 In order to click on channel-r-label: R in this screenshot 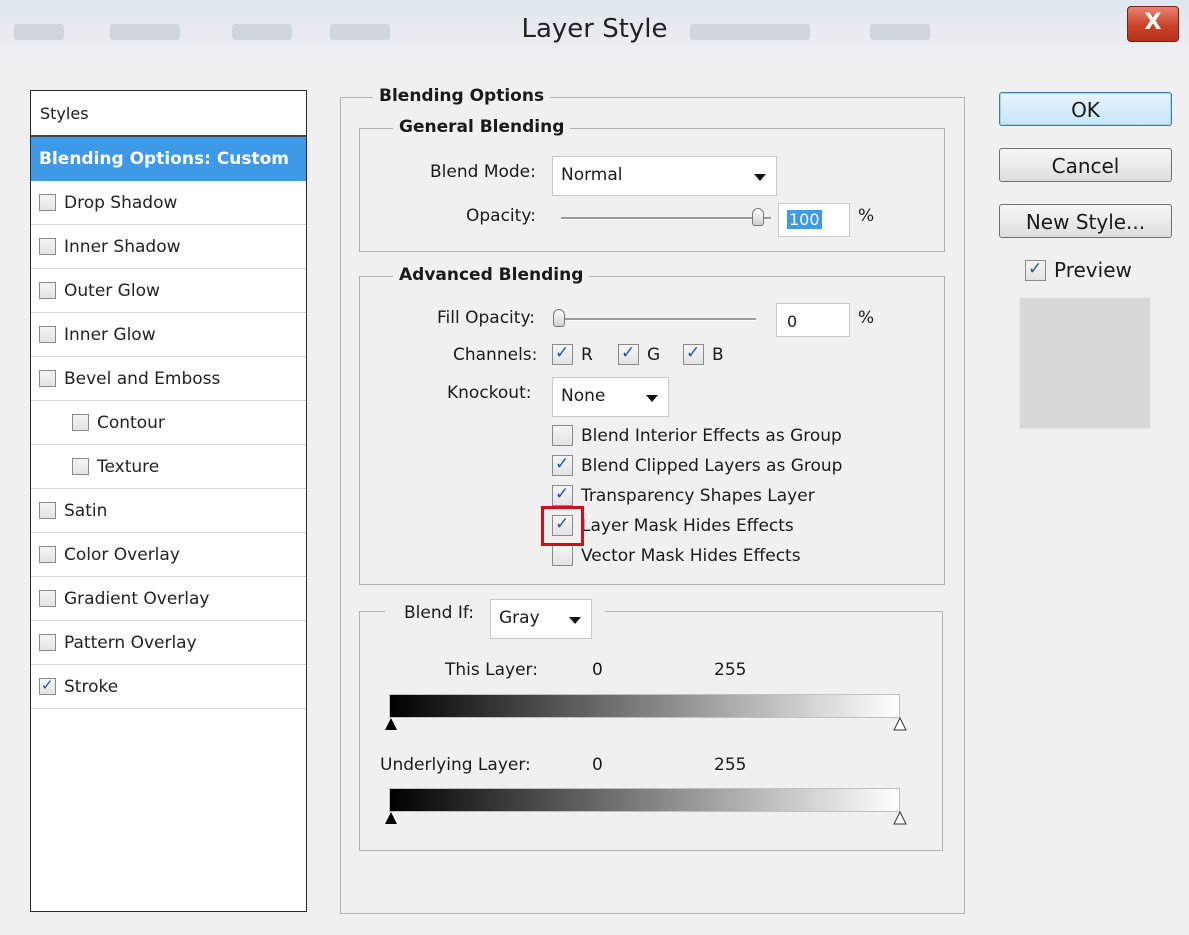, I will do `click(587, 354)`.